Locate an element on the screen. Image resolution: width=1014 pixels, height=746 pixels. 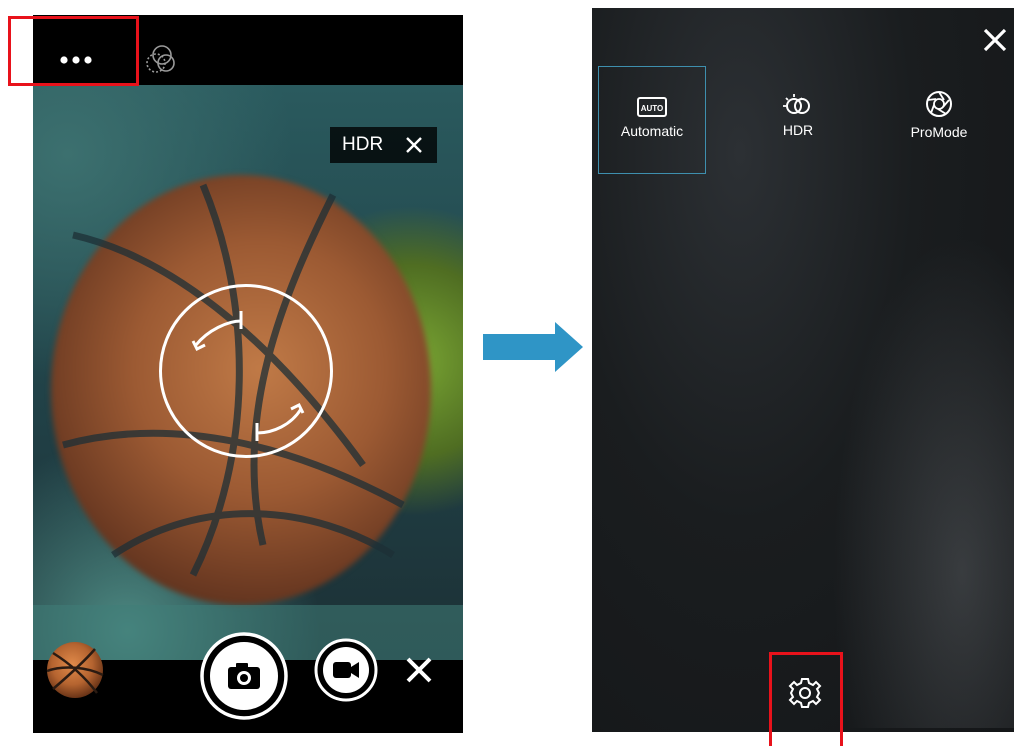
background-glow is located at coordinates (918, 468).